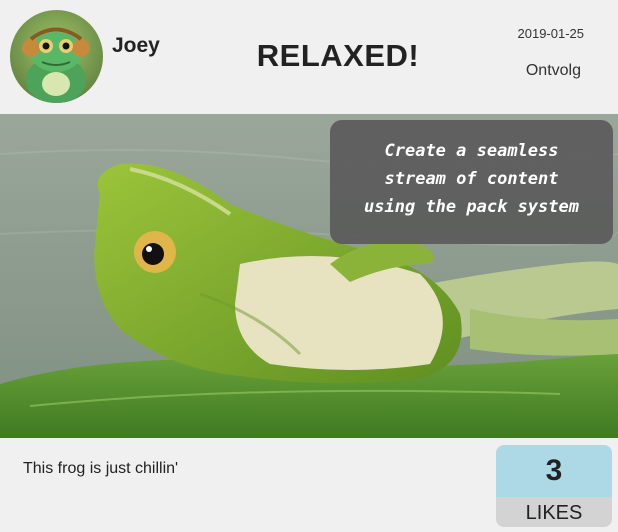 The height and width of the screenshot is (532, 618). What do you see at coordinates (471, 179) in the screenshot?
I see `overlay-line: stream of content` at bounding box center [471, 179].